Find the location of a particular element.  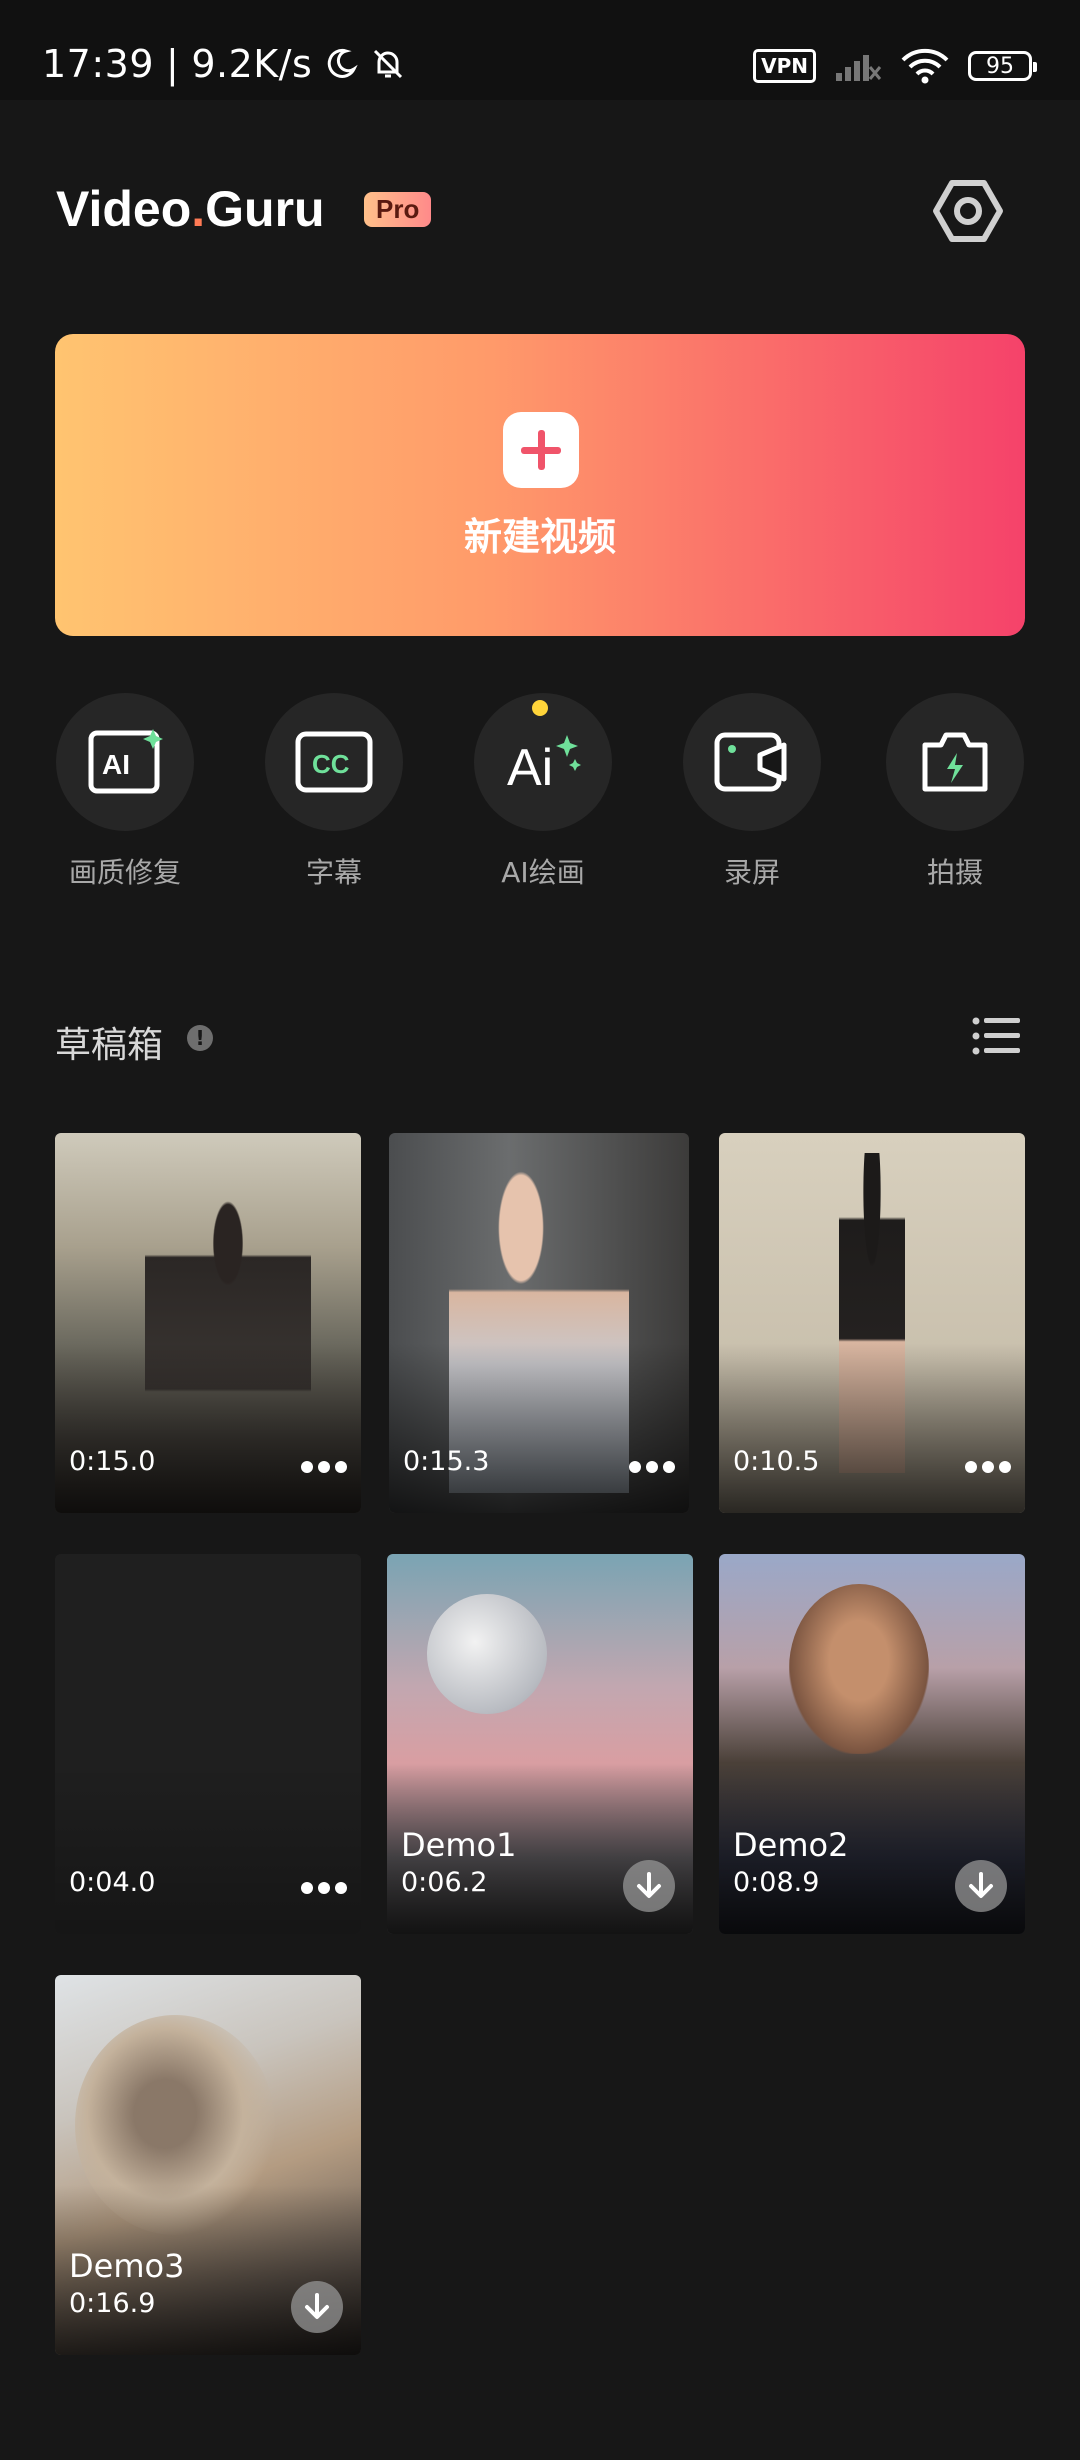

tool-ai-paint: Ai AI绘画 is located at coordinates (543, 792).